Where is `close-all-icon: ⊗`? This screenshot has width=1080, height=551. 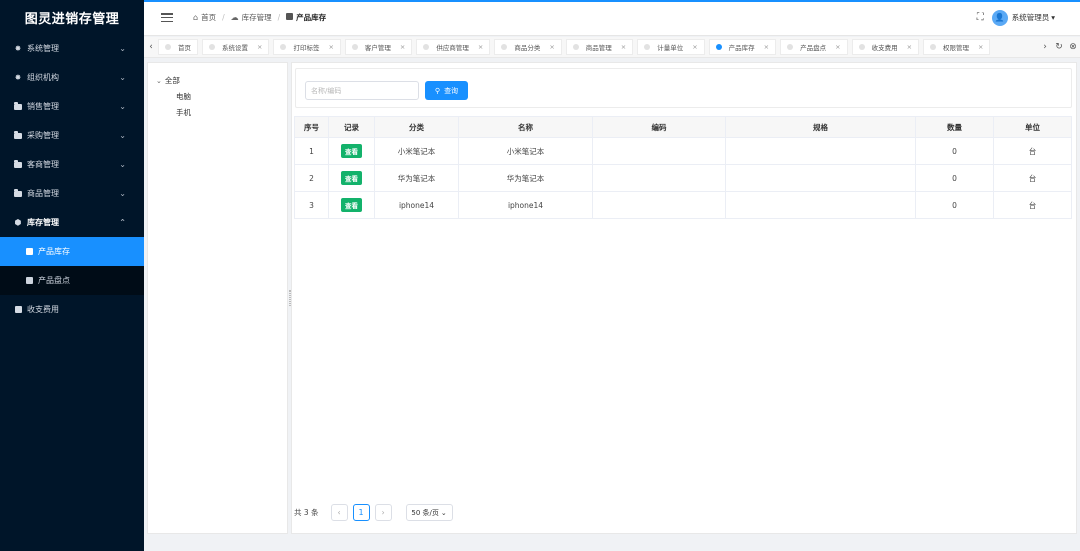 close-all-icon: ⊗ is located at coordinates (1073, 47).